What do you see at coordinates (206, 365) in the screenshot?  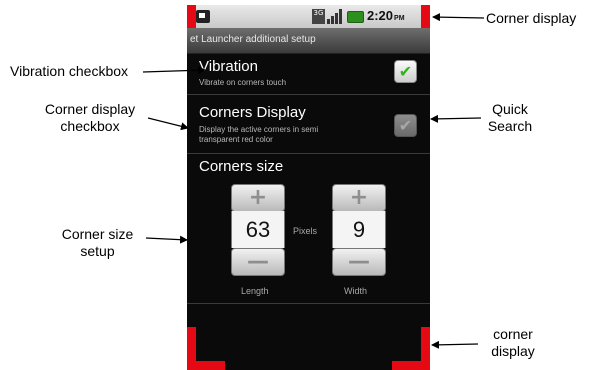 I see `bottom-left-corner-indicator` at bounding box center [206, 365].